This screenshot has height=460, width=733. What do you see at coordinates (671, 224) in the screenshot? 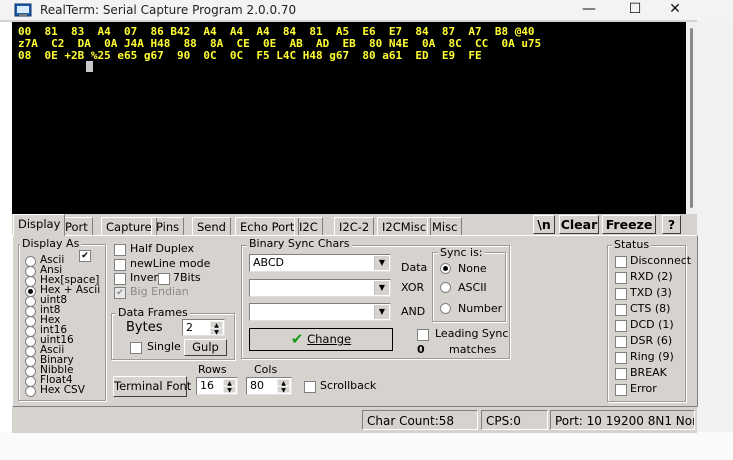
I see `help-button: ?` at bounding box center [671, 224].